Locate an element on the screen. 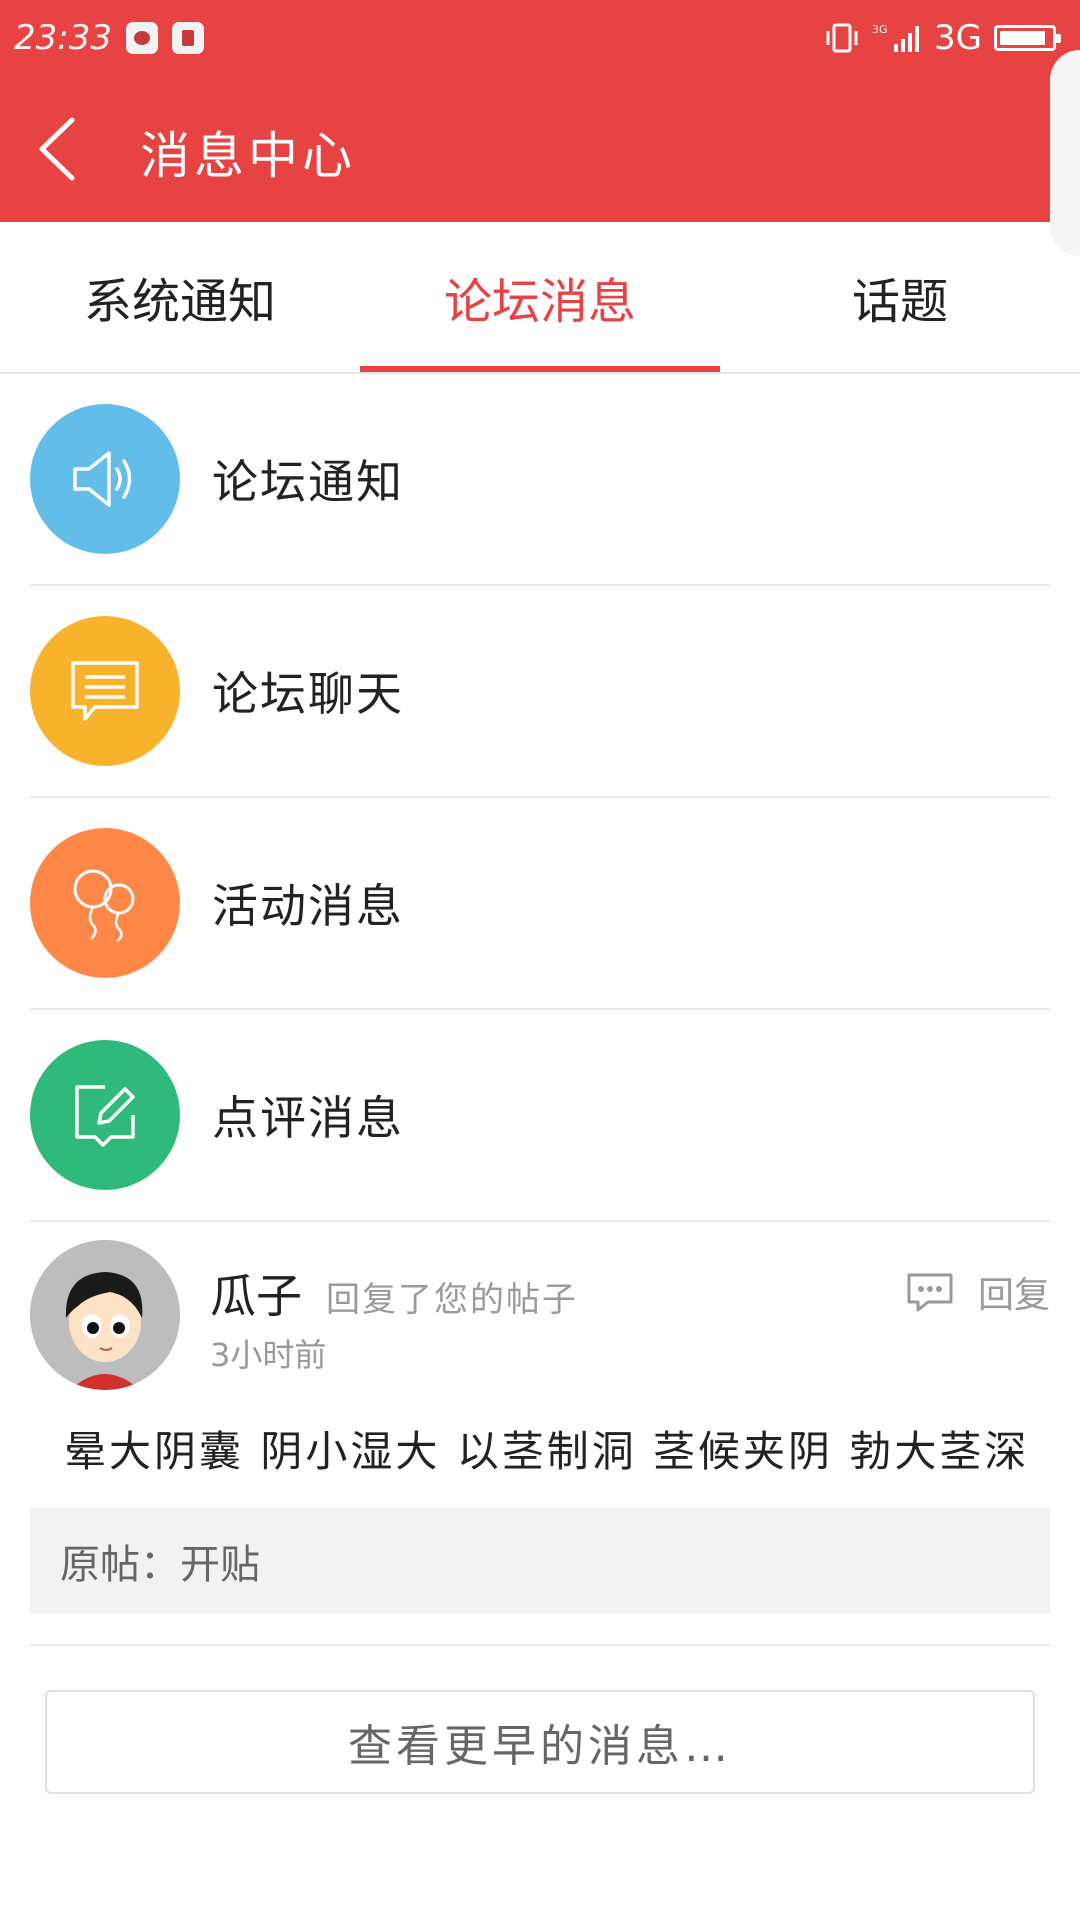 This screenshot has height=1920, width=1080. tab-bar: 系统通知 论坛消息 话题 is located at coordinates (540, 298).